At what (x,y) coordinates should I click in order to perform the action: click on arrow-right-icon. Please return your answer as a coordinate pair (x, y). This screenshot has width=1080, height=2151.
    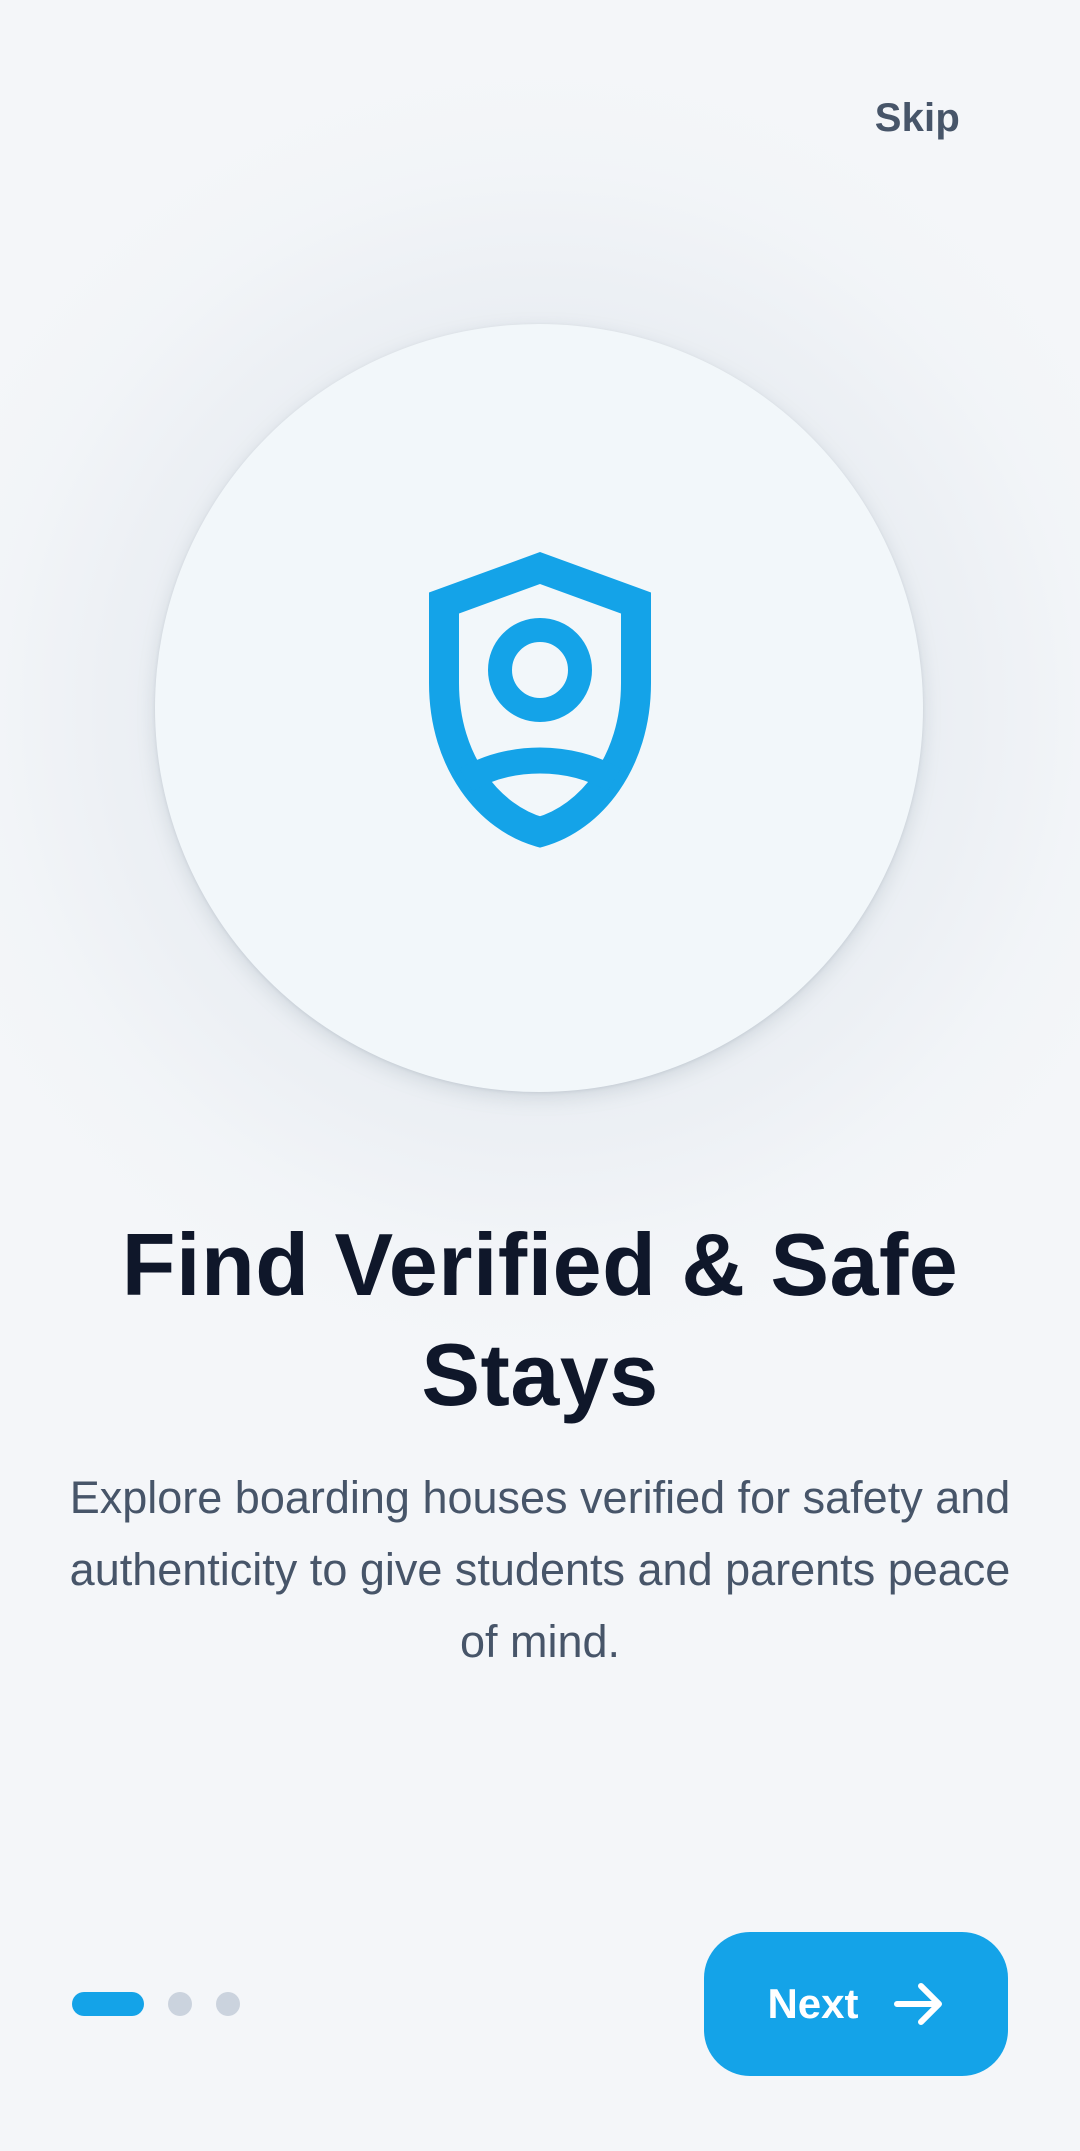
    Looking at the image, I should click on (917, 2004).